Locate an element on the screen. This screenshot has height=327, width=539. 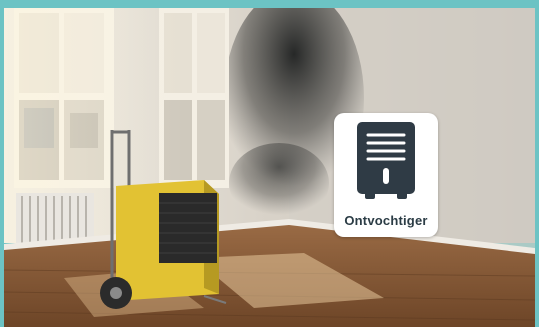
dehumidifier-icon is located at coordinates (386, 161).